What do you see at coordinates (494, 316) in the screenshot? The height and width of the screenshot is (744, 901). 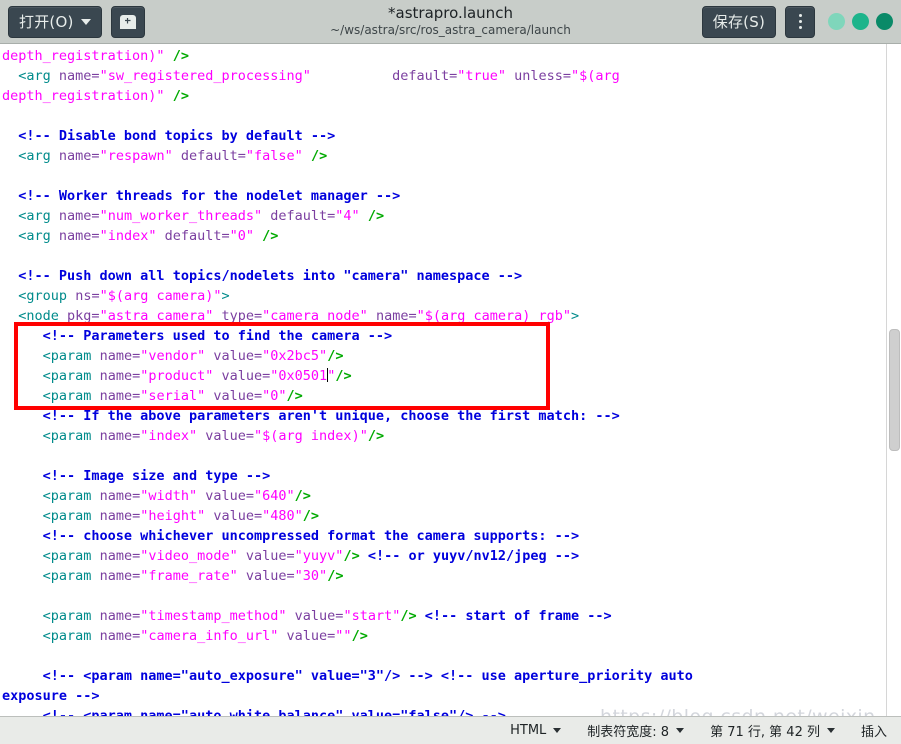 I see `code-token: "$(arg camera)_rgb"` at bounding box center [494, 316].